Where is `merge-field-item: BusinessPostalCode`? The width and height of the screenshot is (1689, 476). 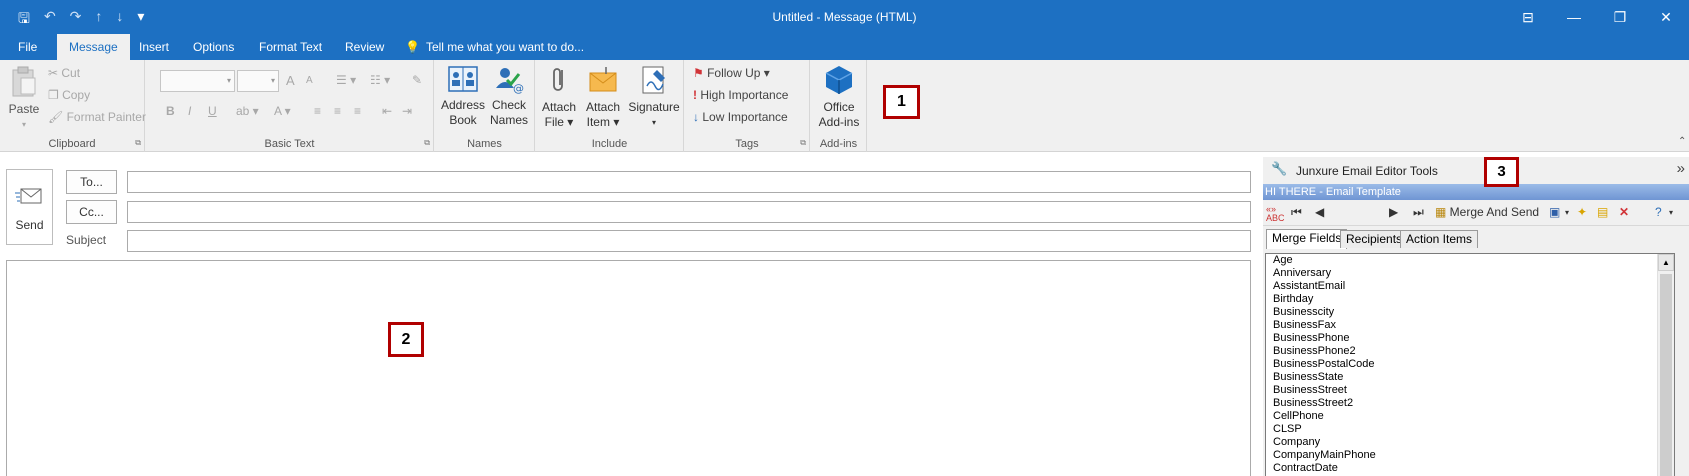
merge-field-item: BusinessPostalCode is located at coordinates (1473, 364).